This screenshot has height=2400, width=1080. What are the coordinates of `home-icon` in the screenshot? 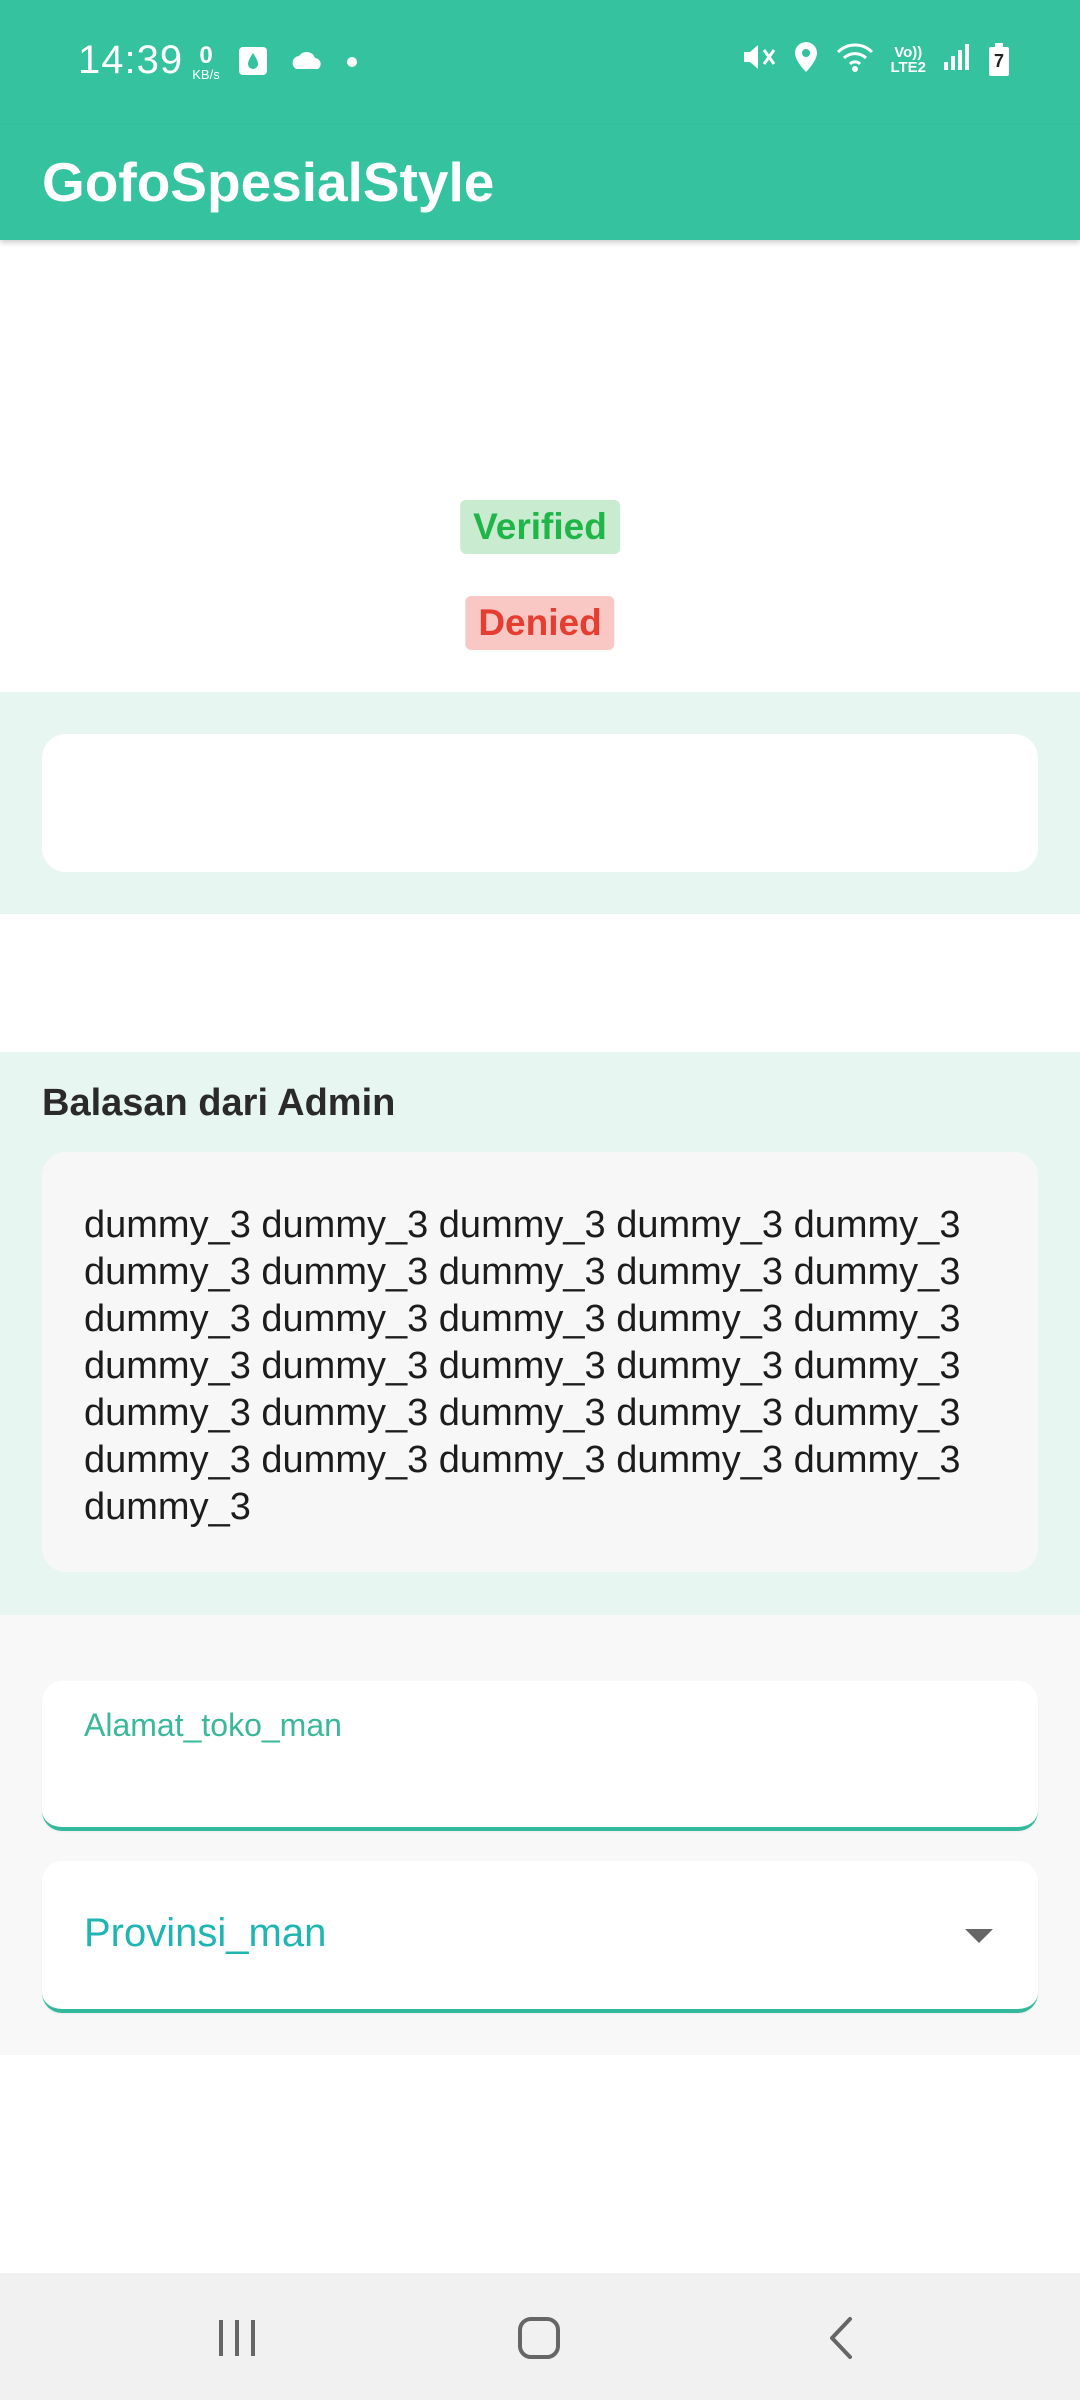 It's located at (539, 2338).